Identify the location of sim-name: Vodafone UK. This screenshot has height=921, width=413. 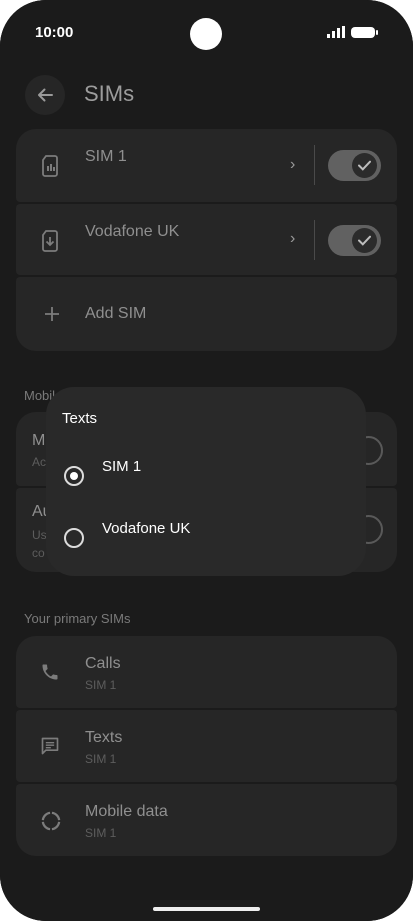
(132, 231).